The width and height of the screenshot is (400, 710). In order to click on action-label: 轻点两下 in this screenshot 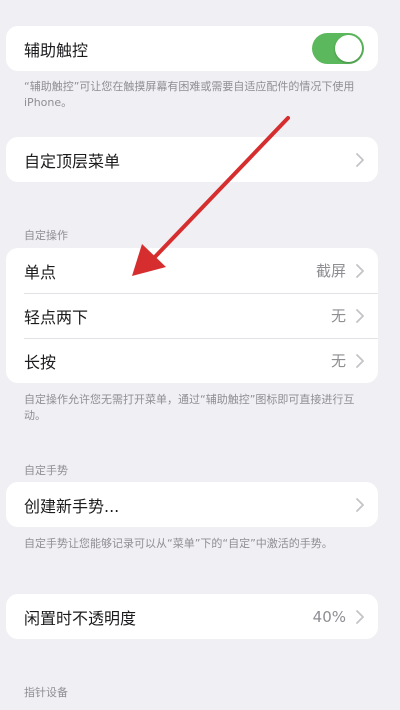, I will do `click(56, 317)`.